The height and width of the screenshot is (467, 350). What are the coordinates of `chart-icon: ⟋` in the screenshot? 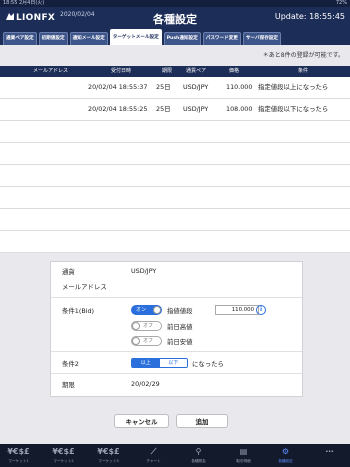 It's located at (153, 451).